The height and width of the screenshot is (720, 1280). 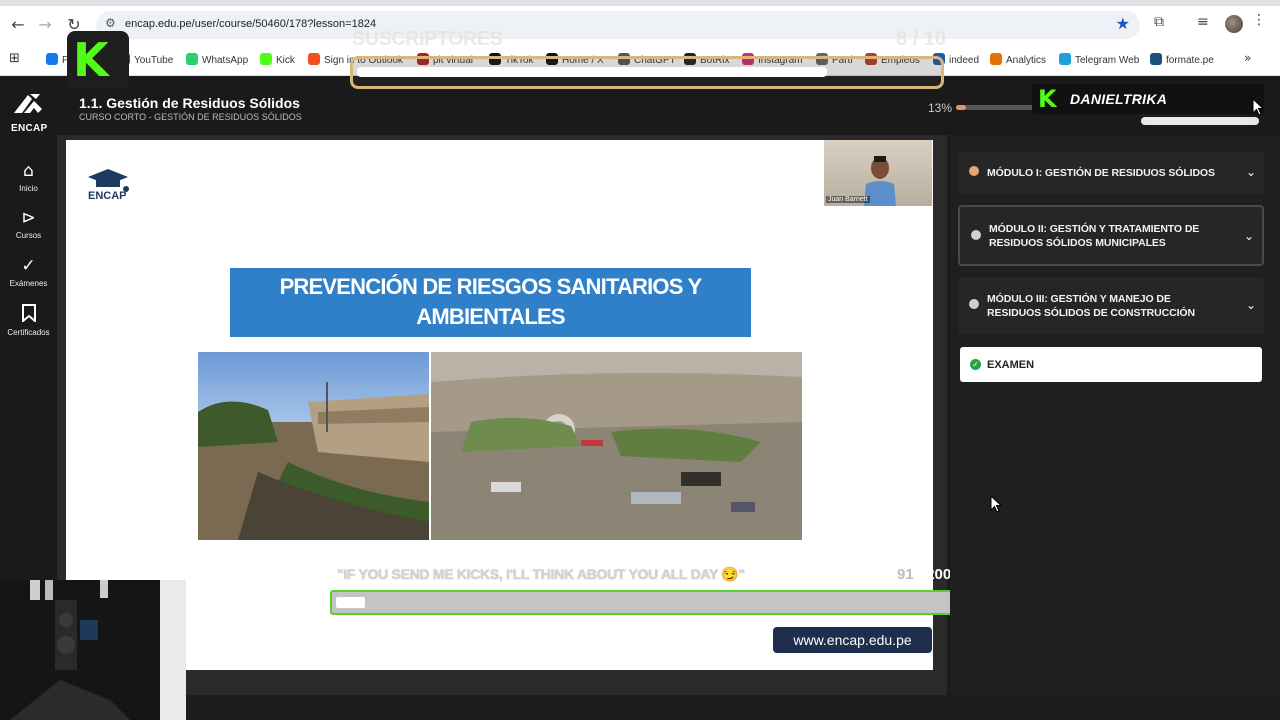 I want to click on bookmark-15: Telegram Web, so click(x=1099, y=59).